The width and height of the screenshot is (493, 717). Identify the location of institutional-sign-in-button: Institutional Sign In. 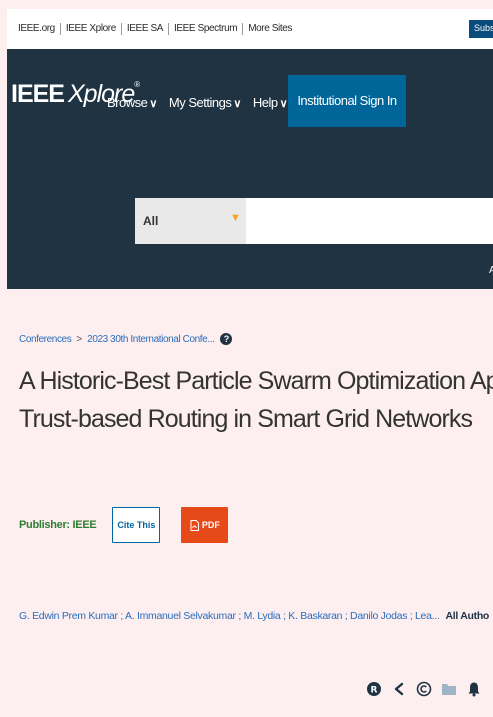
(347, 101).